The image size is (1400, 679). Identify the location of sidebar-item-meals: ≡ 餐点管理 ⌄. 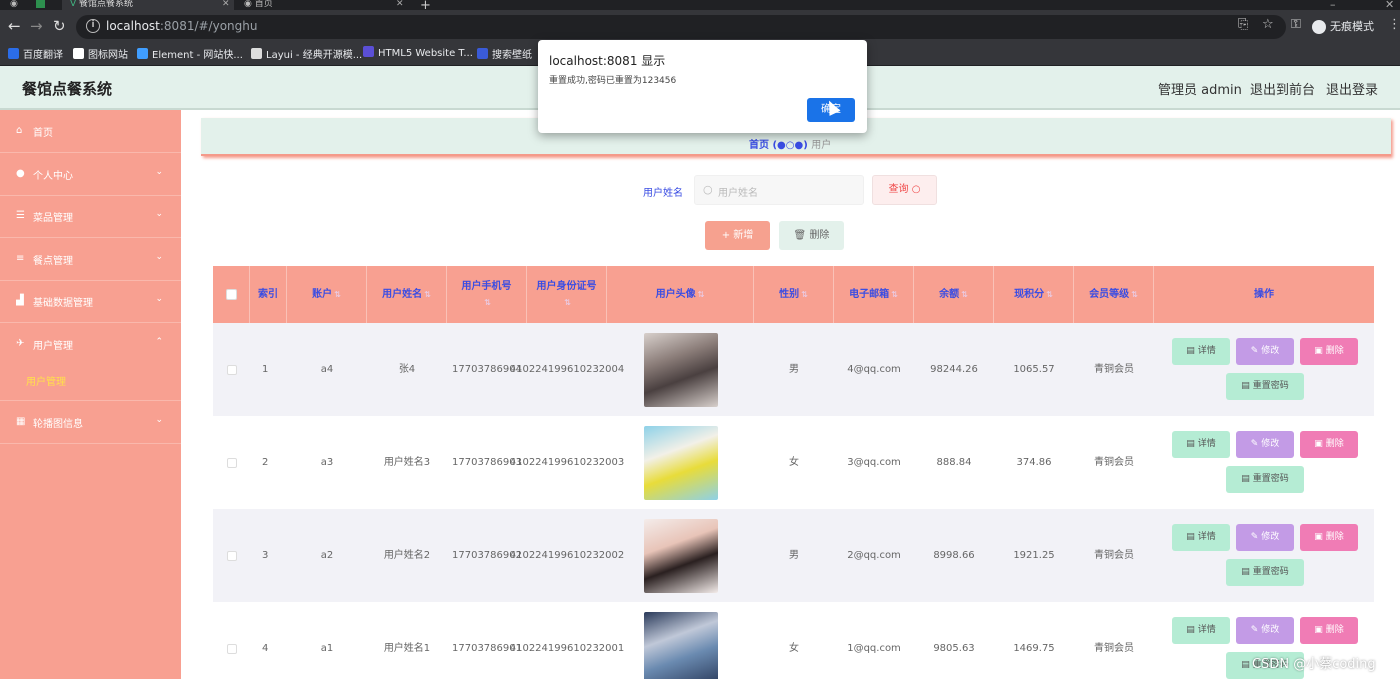
(90, 259).